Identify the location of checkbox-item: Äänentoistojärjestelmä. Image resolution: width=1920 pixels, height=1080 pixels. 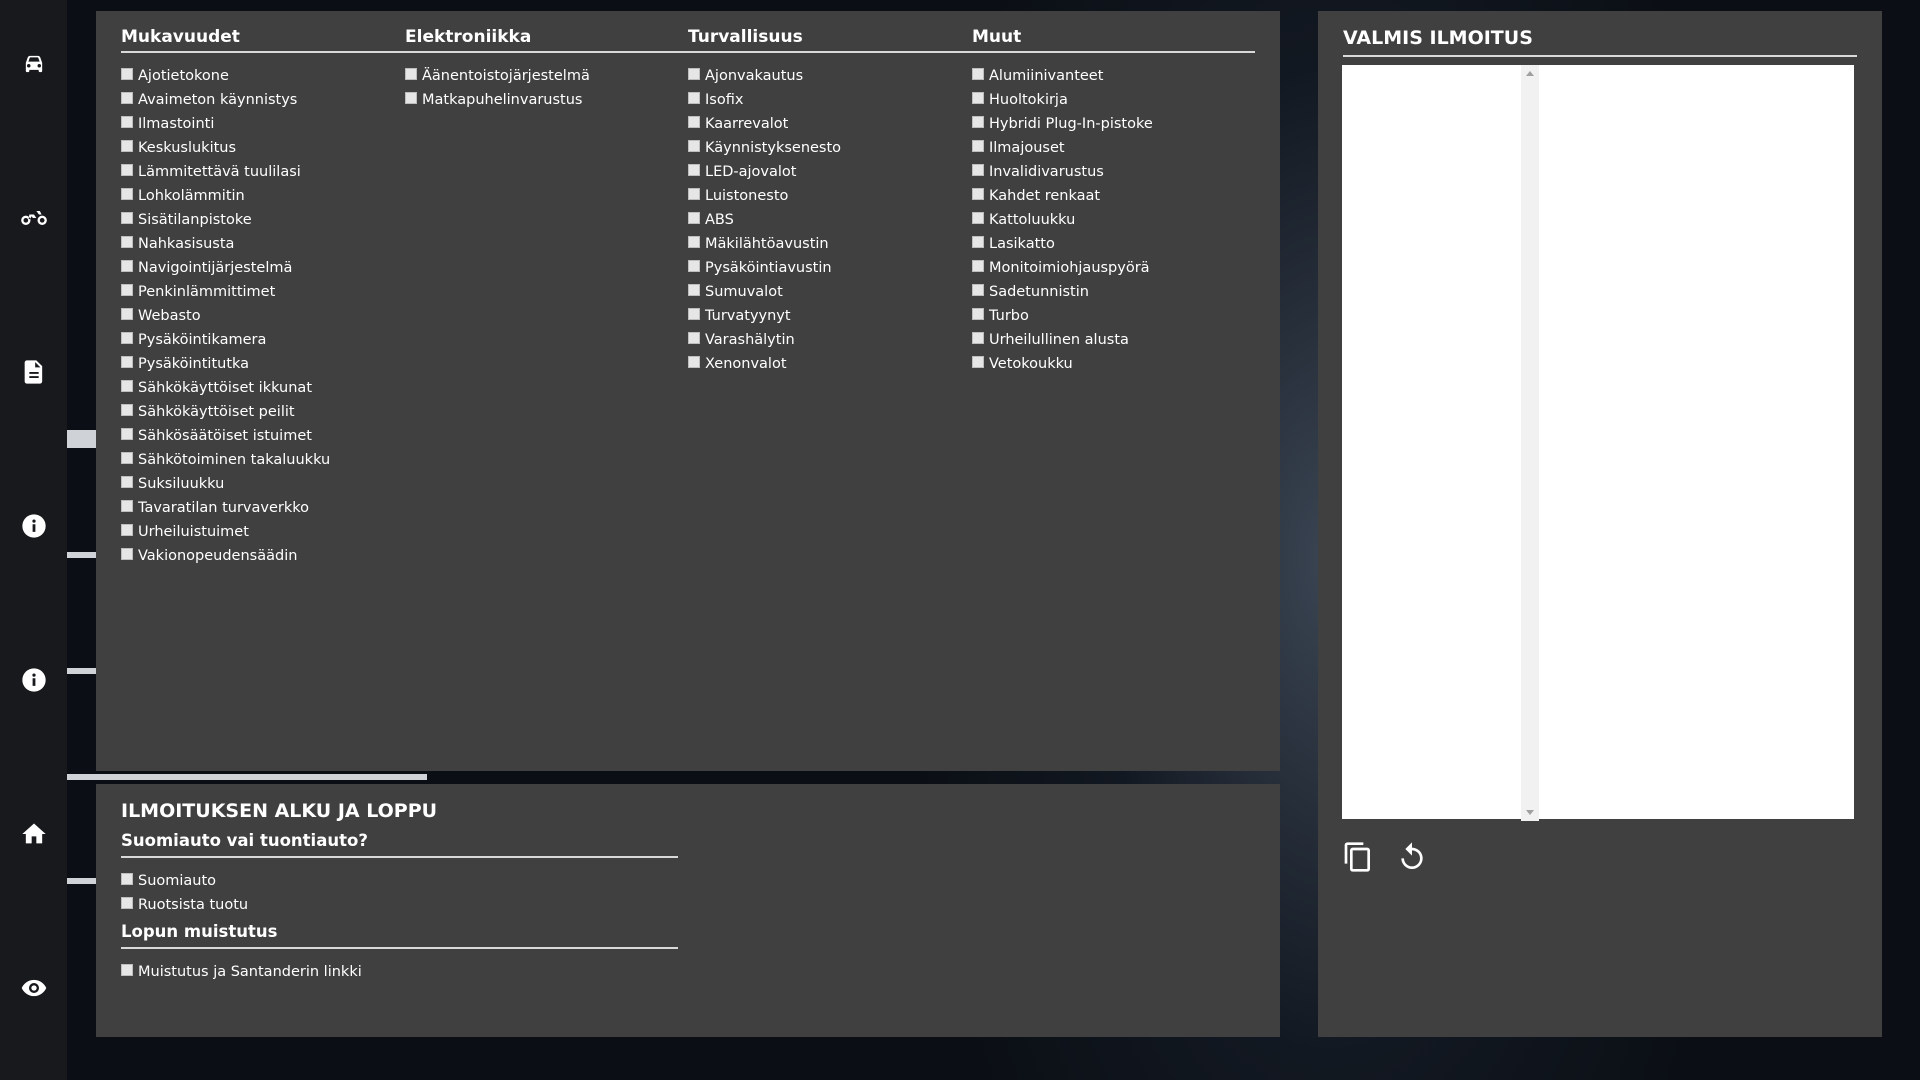
(547, 76).